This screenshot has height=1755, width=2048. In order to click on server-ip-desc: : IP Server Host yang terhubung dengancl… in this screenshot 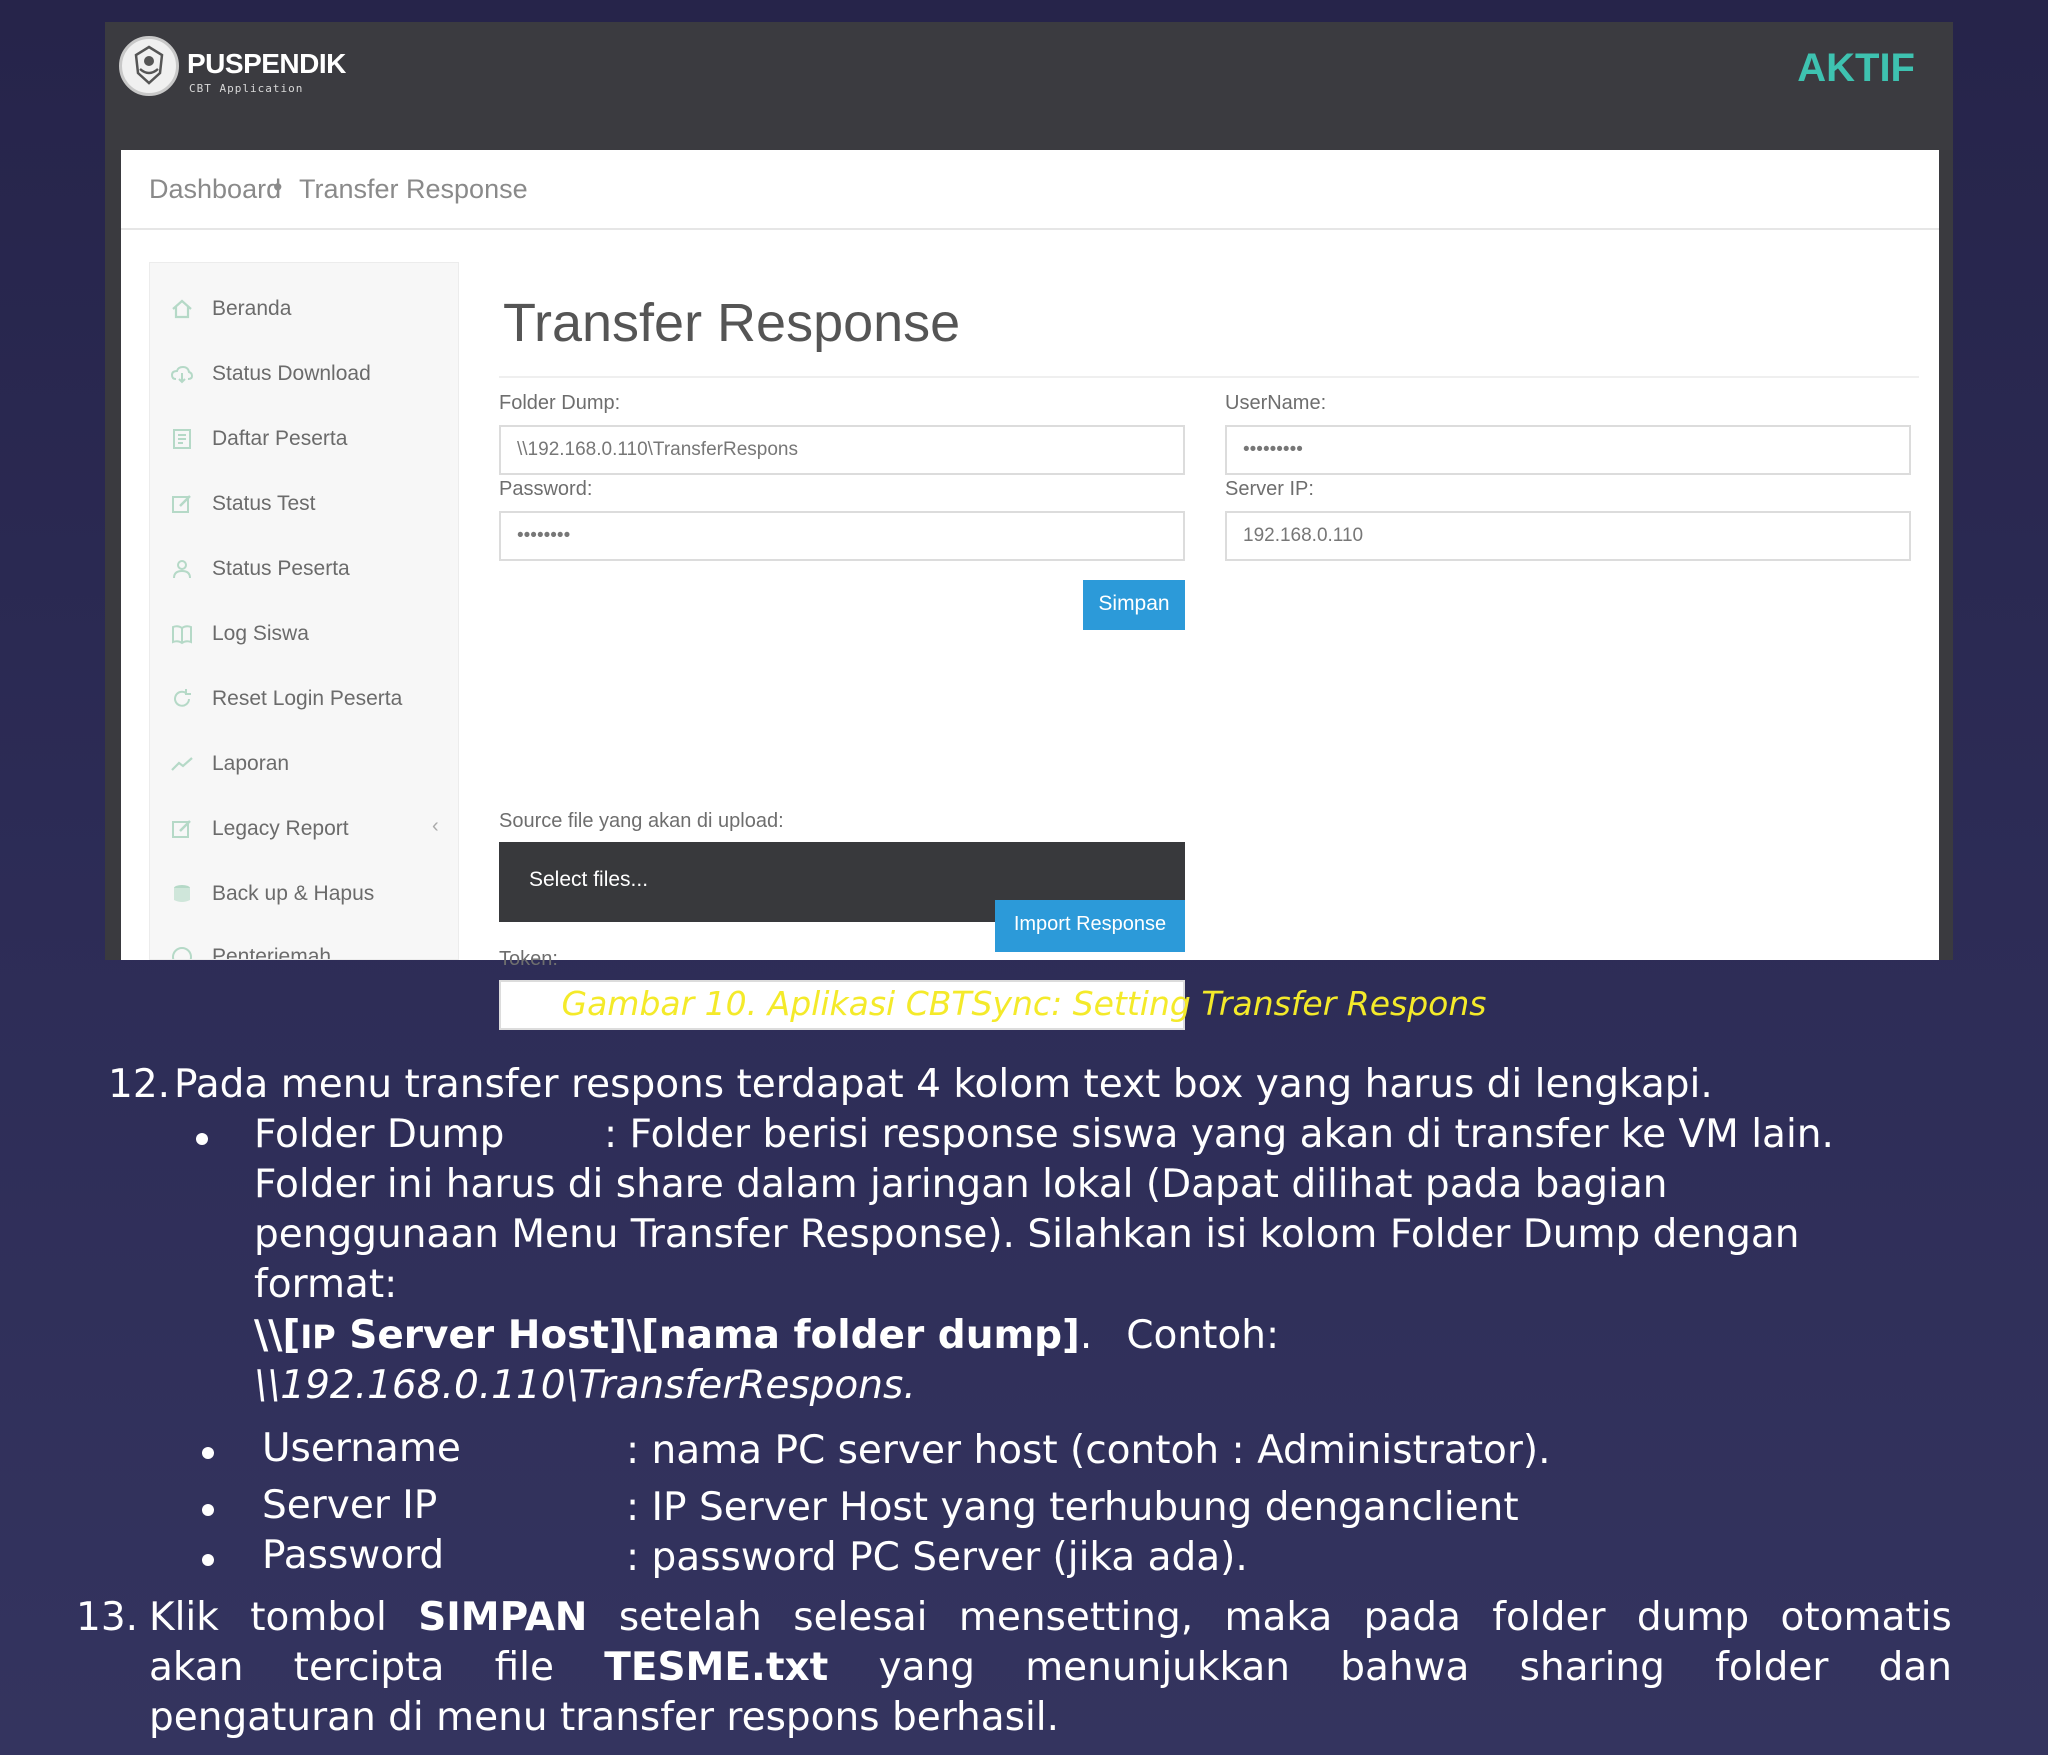, I will do `click(1072, 1507)`.